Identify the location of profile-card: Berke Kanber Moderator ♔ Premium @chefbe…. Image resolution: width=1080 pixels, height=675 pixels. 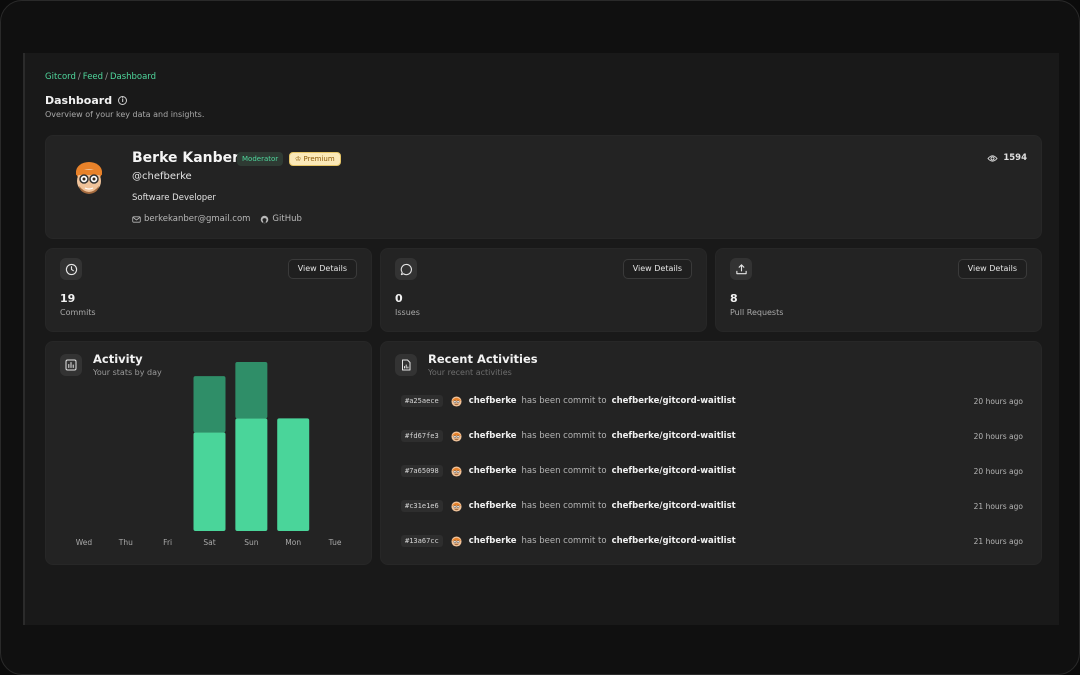
(543, 187).